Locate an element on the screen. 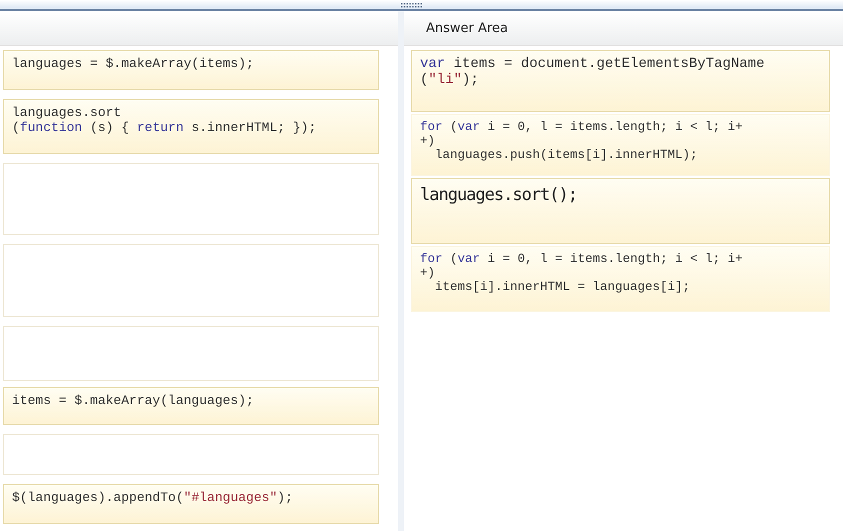  code-line: var items = document.getElementsByTagName is located at coordinates (593, 64).